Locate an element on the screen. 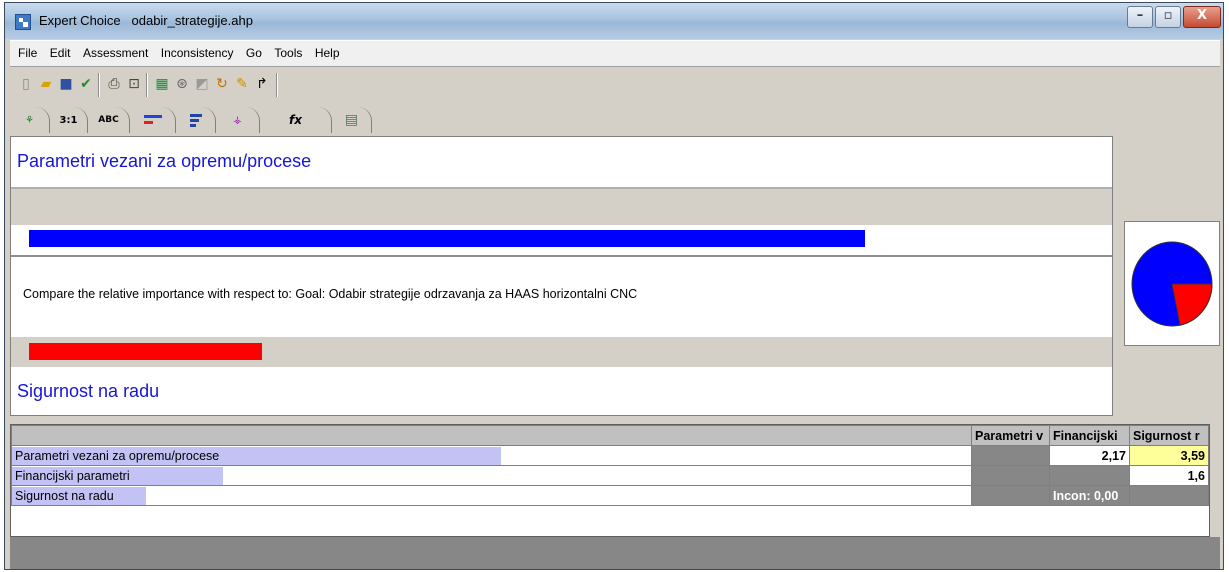 This screenshot has width=1229, height=572. table-row: Financijski parametri 1,6 is located at coordinates (610, 475).